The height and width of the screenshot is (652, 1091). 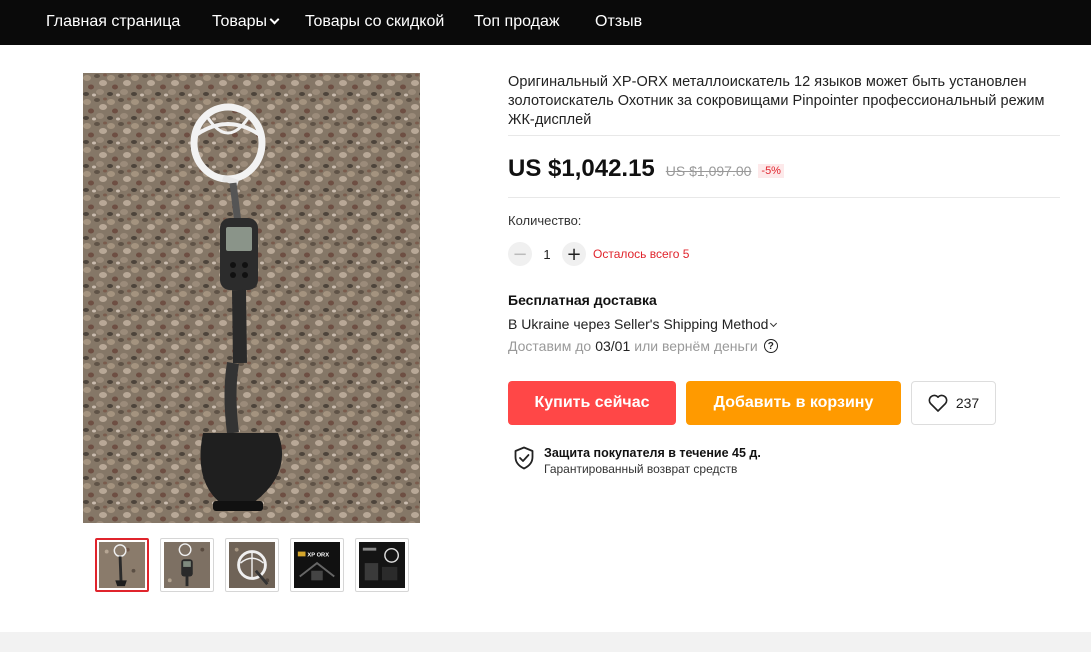 What do you see at coordinates (770, 346) in the screenshot?
I see `question-circle-icon: ?` at bounding box center [770, 346].